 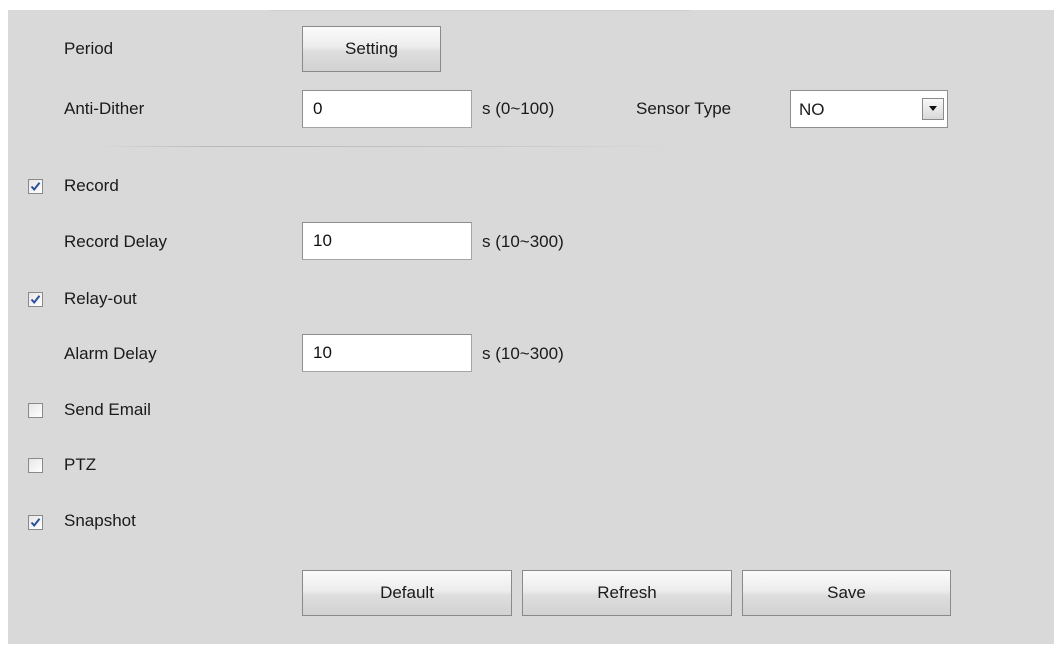 What do you see at coordinates (387, 109) in the screenshot?
I see `anti-dither-input` at bounding box center [387, 109].